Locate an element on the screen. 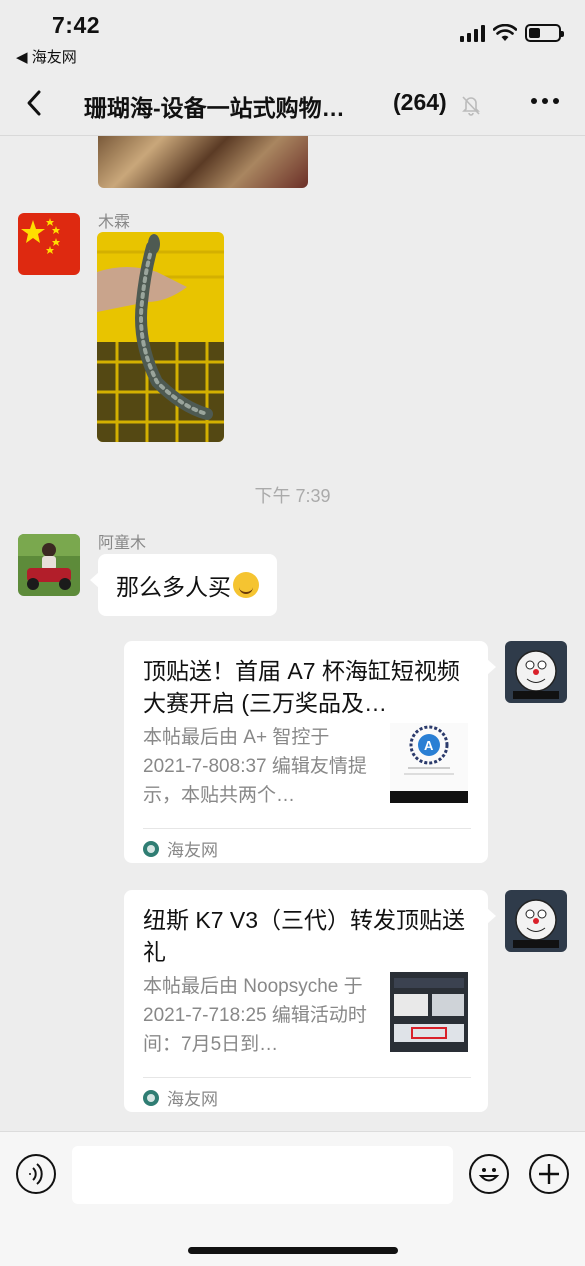 This screenshot has height=1266, width=585. laughing-crying-emoji is located at coordinates (246, 585).